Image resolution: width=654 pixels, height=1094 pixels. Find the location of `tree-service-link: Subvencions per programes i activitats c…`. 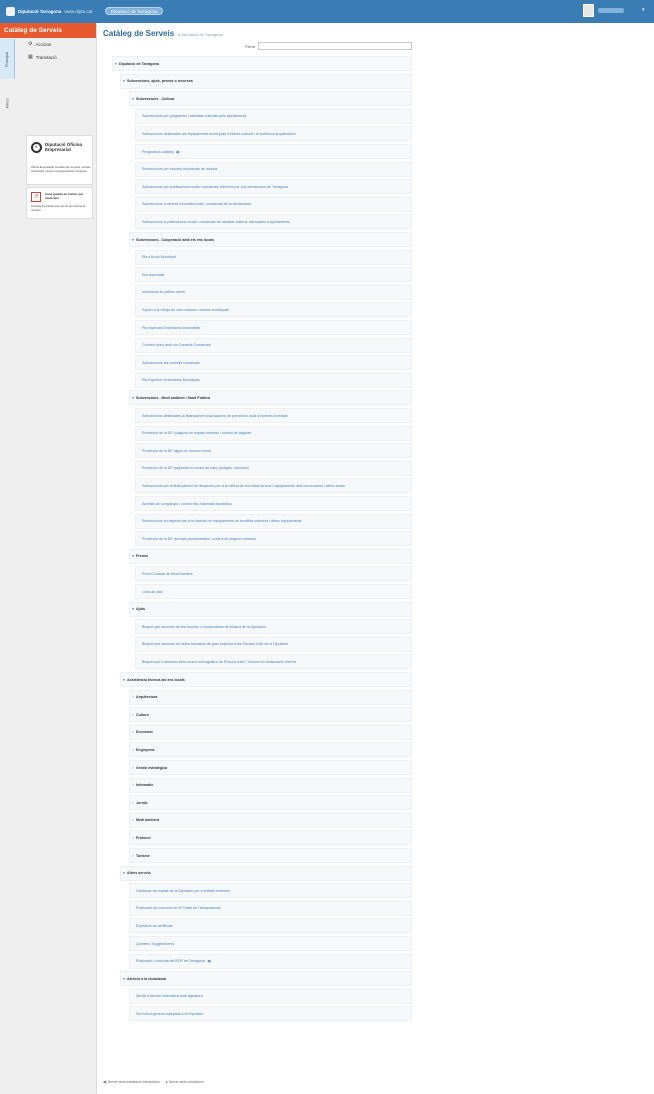

tree-service-link: Subvencions per programes i activitats c… is located at coordinates (273, 116).